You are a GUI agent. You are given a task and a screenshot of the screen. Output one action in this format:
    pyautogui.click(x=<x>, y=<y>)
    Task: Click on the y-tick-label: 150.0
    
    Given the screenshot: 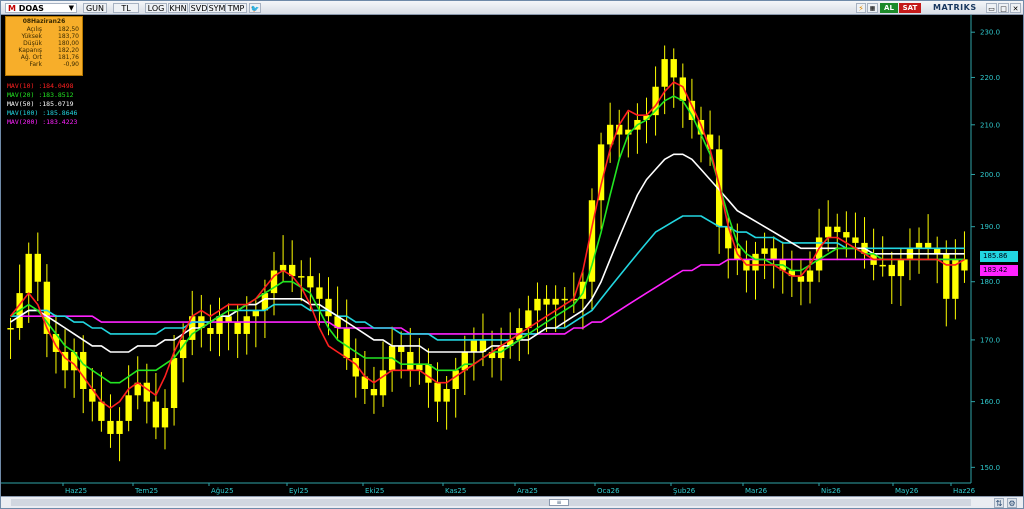 What is the action you would take?
    pyautogui.click(x=990, y=468)
    